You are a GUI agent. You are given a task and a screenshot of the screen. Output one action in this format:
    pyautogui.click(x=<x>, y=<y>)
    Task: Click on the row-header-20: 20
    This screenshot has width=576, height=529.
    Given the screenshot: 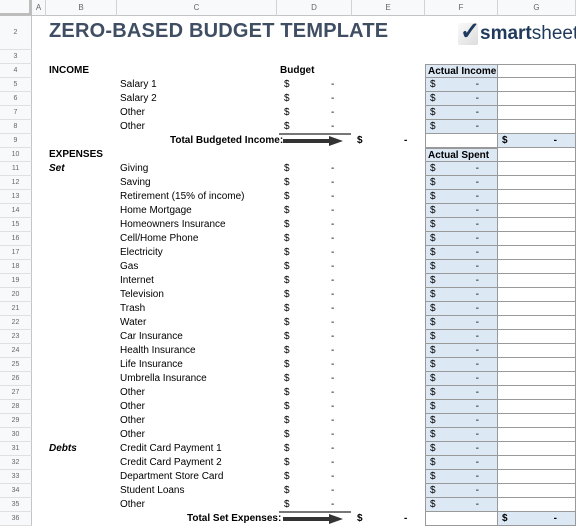 What is the action you would take?
    pyautogui.click(x=16, y=295)
    